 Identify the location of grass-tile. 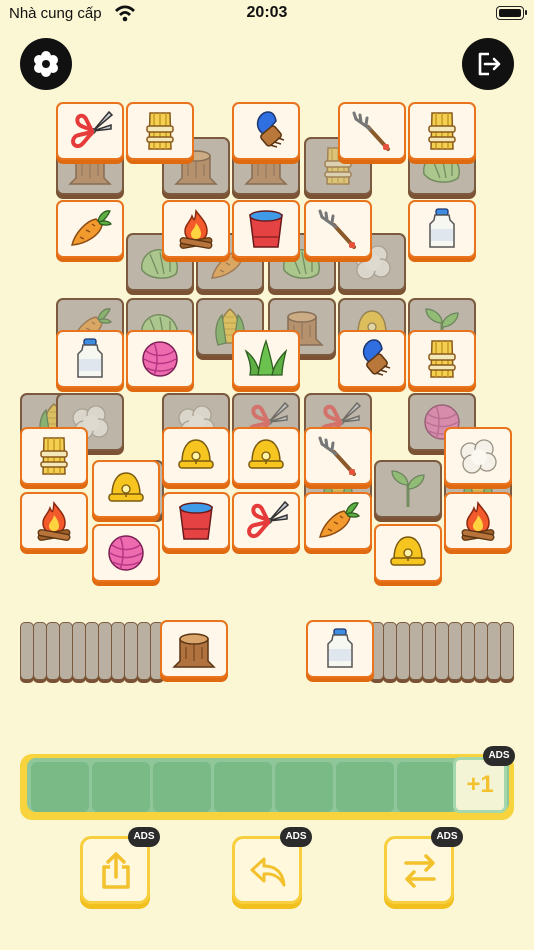
(266, 359).